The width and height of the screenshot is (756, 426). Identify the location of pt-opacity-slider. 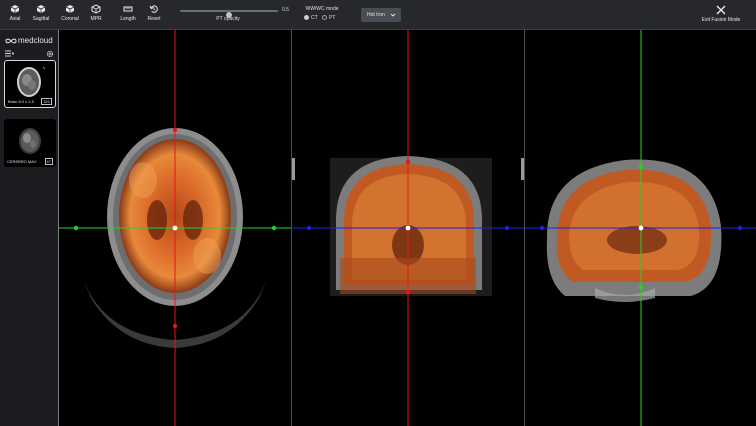
(229, 14).